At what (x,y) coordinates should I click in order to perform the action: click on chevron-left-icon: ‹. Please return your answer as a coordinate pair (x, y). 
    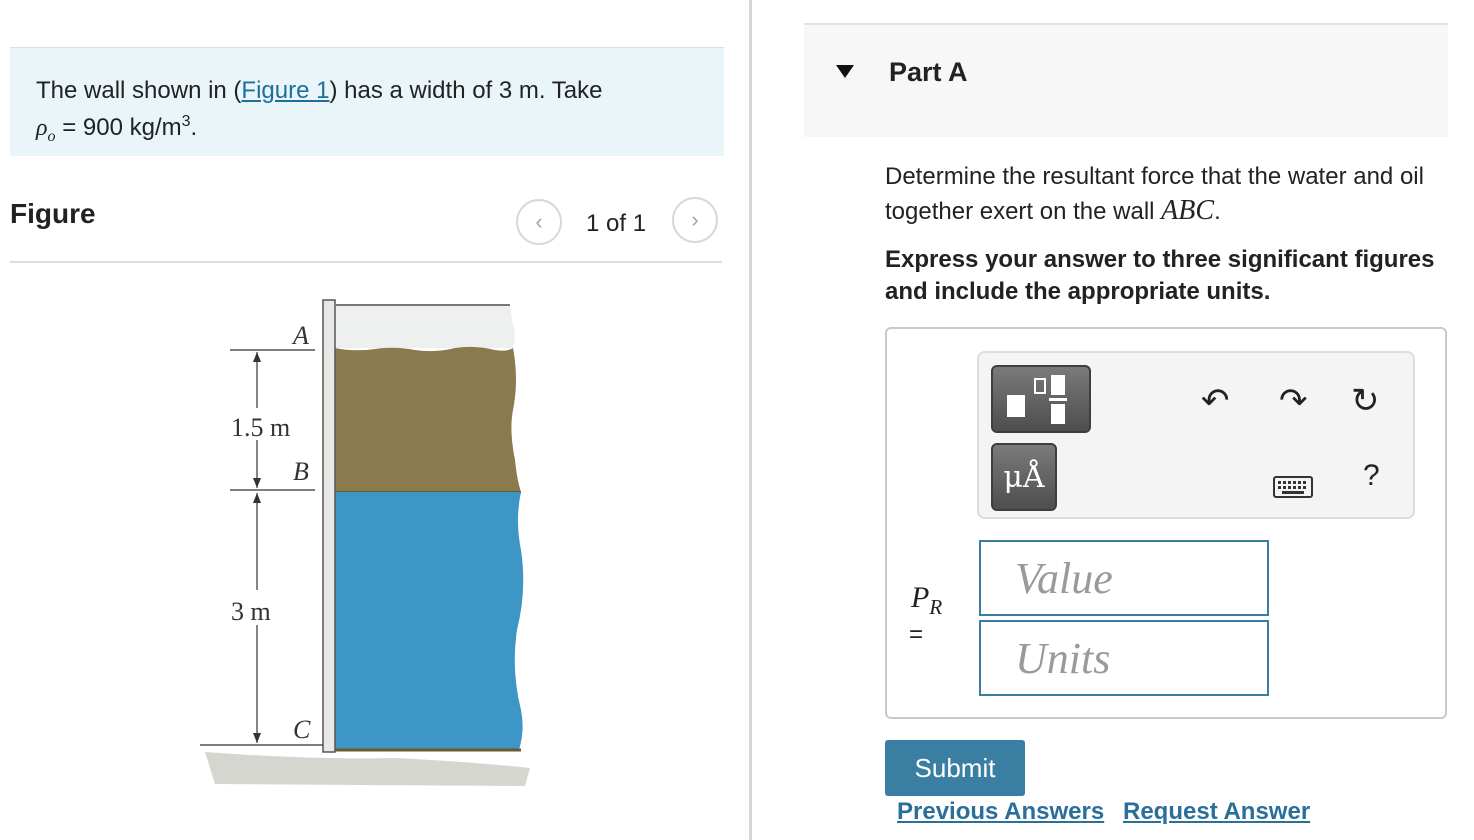
    Looking at the image, I should click on (539, 221).